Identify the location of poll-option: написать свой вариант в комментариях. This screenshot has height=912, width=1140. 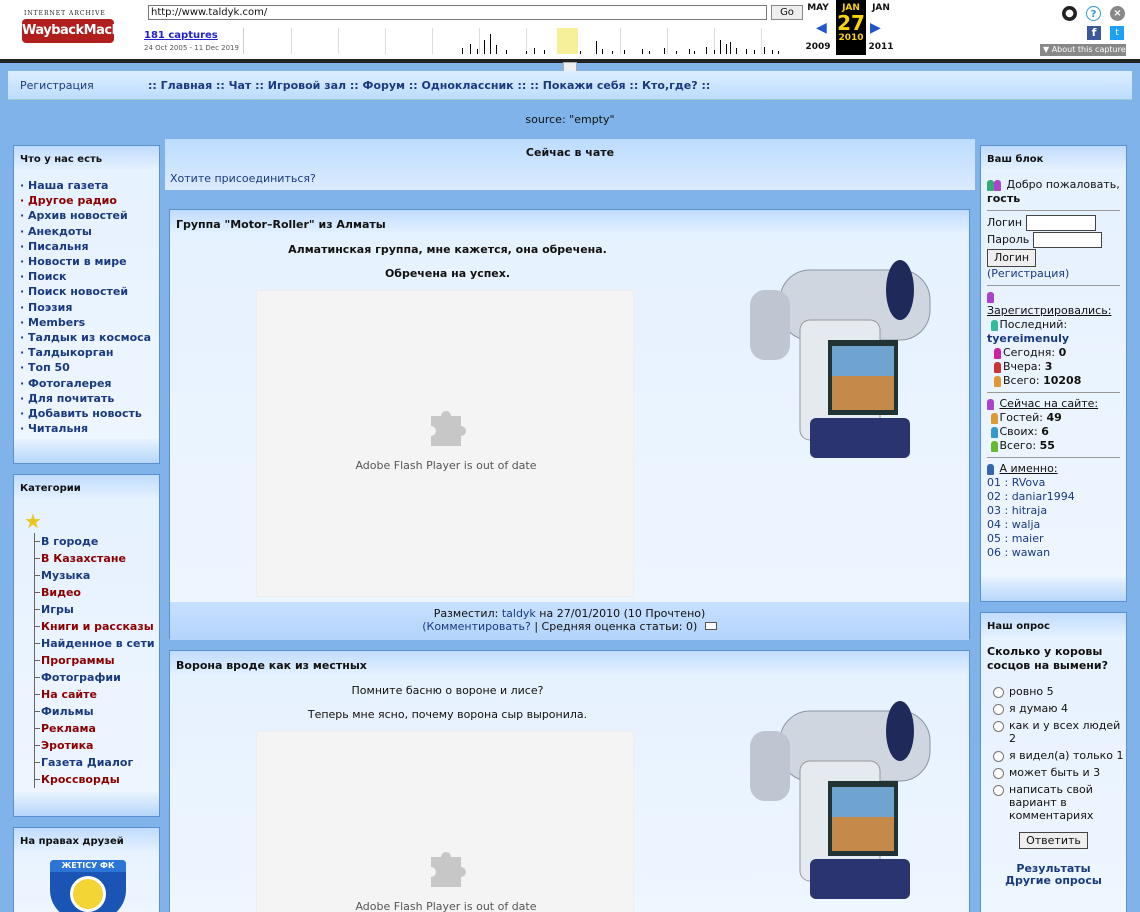
(1053, 802).